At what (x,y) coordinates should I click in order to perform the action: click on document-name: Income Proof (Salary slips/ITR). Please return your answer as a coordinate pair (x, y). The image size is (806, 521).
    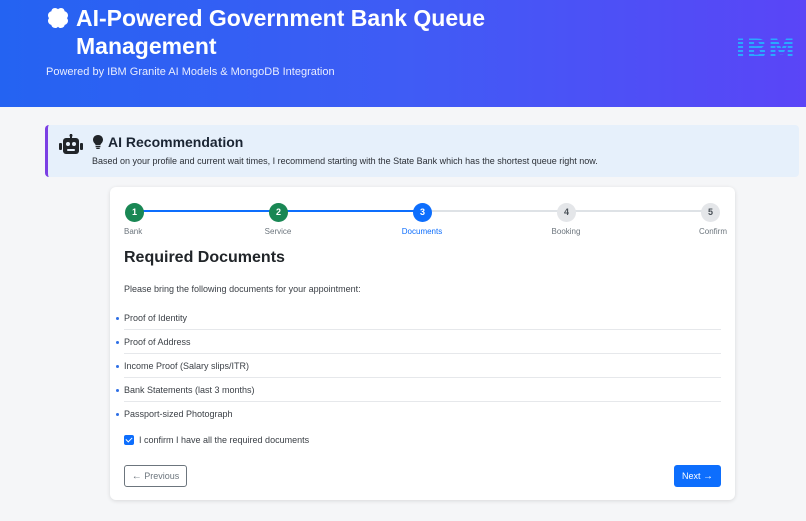
    Looking at the image, I should click on (187, 366).